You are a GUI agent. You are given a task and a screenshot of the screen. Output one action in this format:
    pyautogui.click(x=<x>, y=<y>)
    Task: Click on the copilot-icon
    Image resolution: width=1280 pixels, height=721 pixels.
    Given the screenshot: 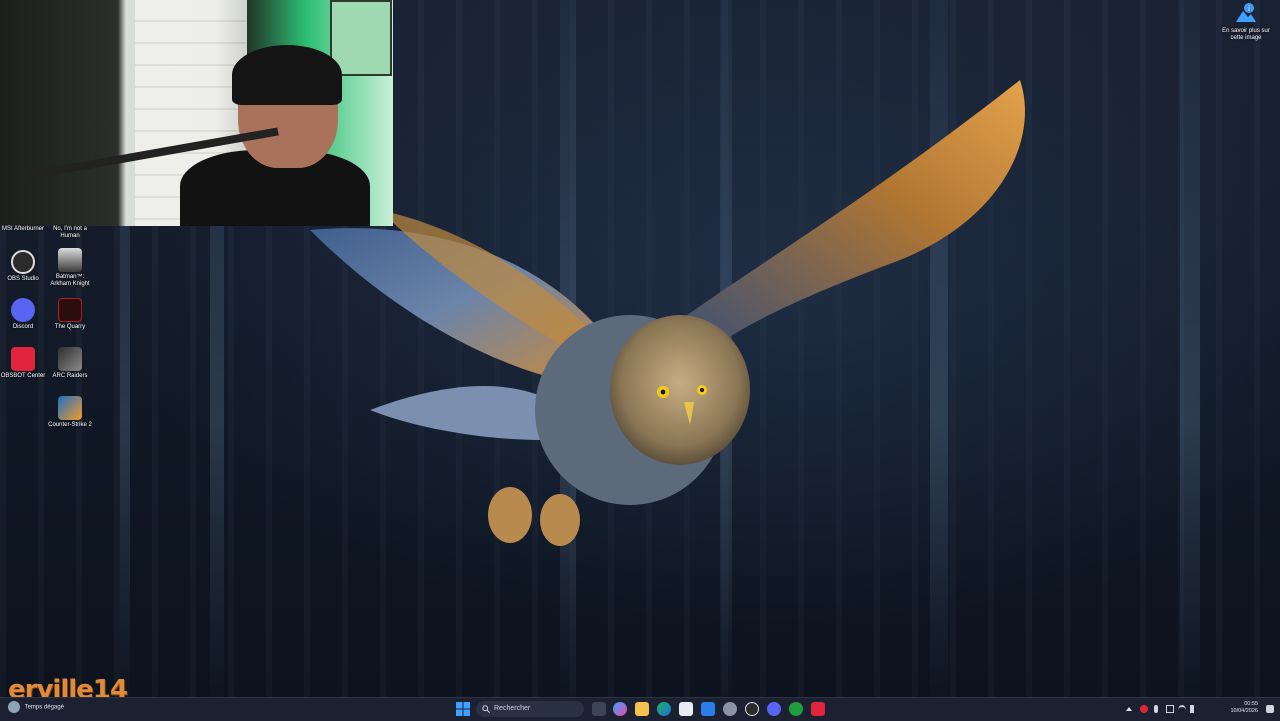 What is the action you would take?
    pyautogui.click(x=620, y=709)
    